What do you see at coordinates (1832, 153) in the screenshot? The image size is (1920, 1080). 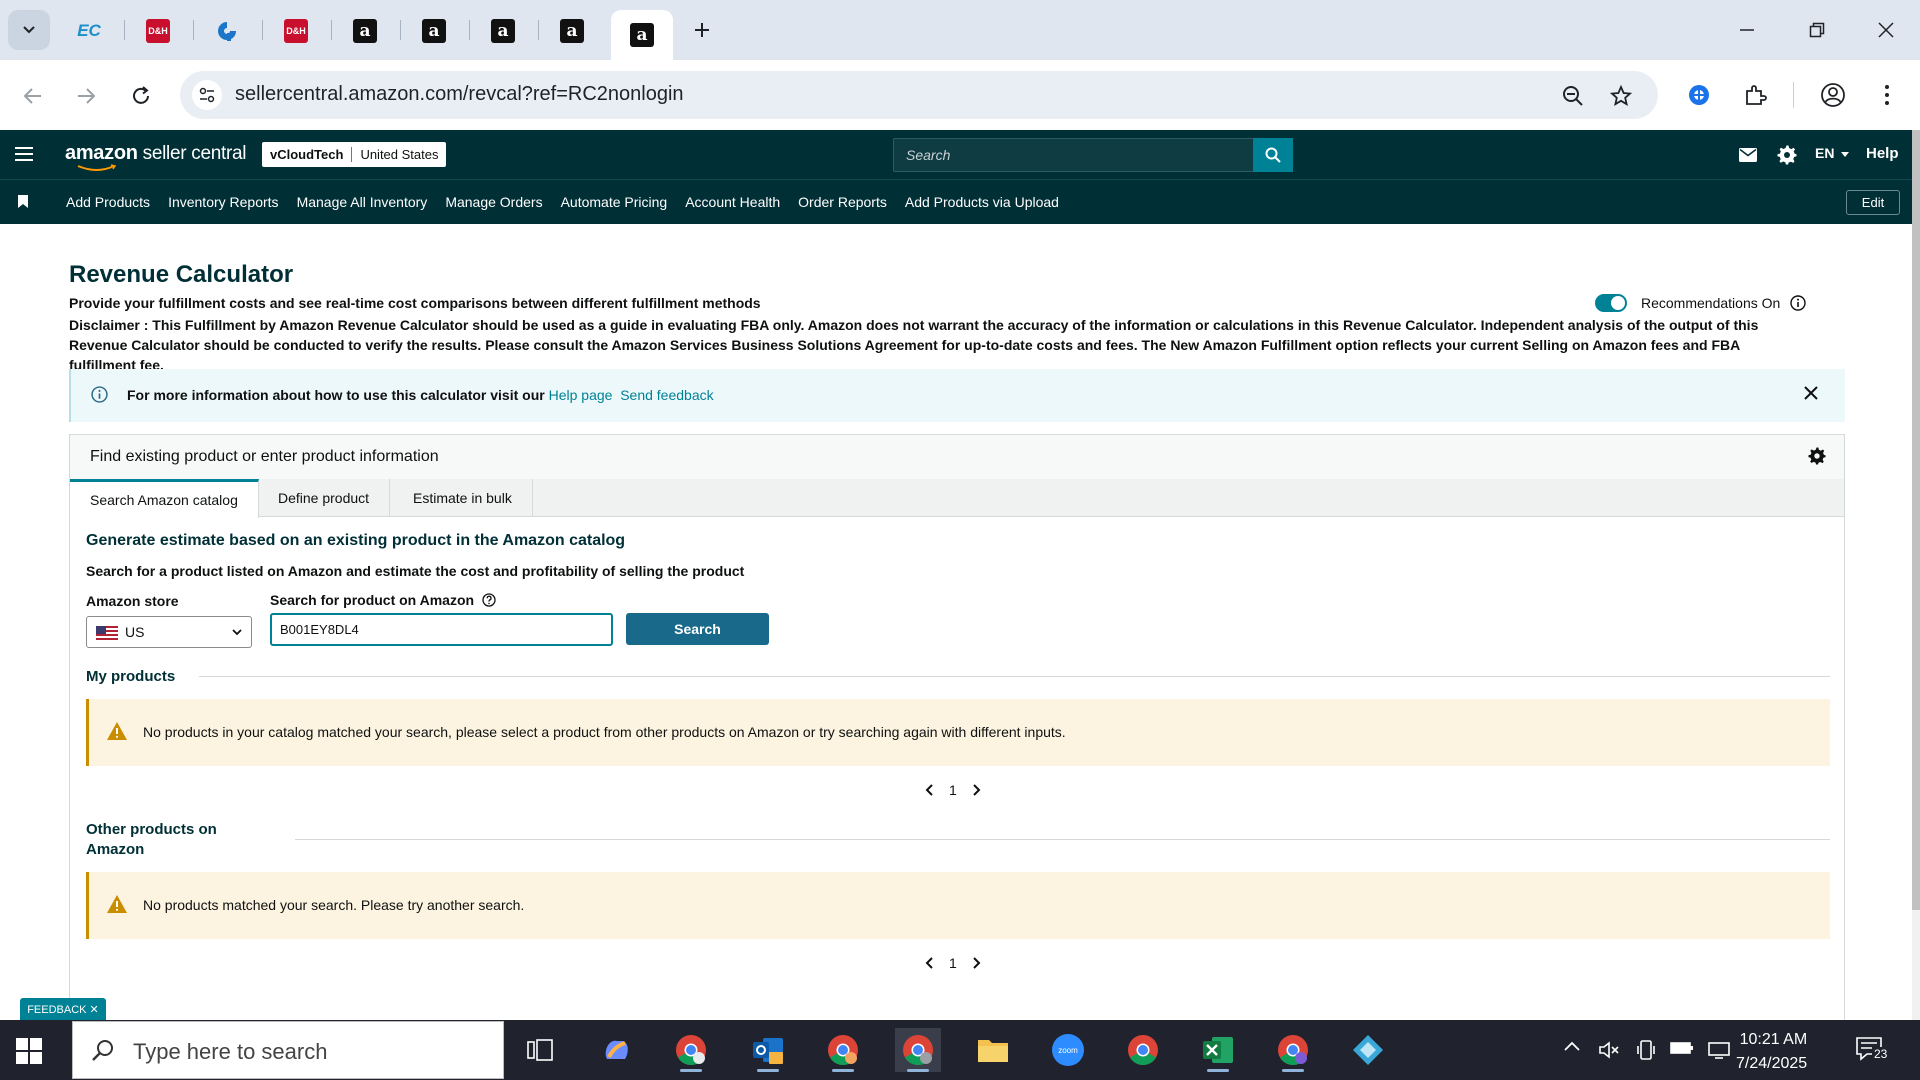 I see `language-selector: EN` at bounding box center [1832, 153].